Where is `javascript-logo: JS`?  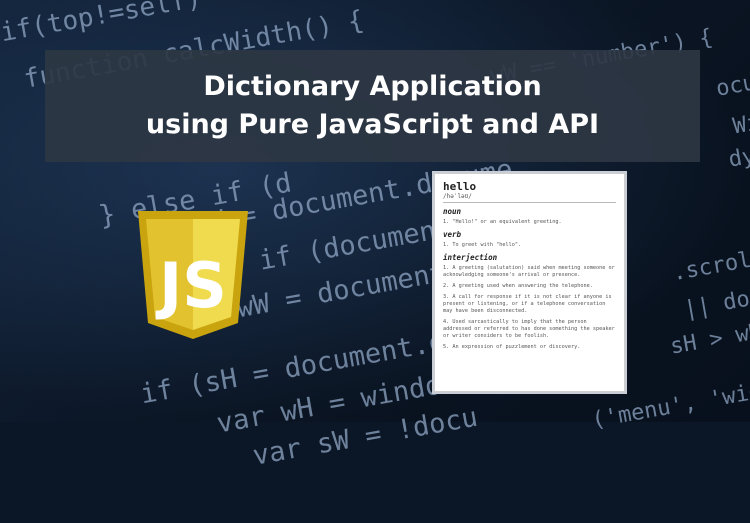
javascript-logo: JS is located at coordinates (193, 275).